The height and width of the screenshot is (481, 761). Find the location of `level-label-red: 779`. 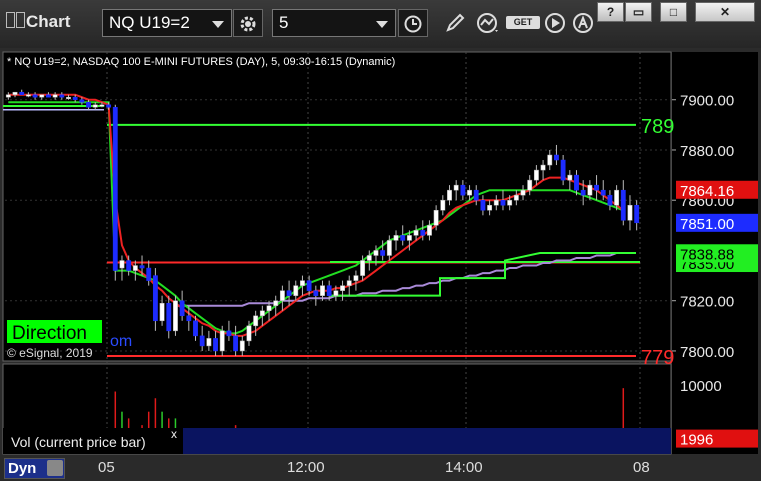

level-label-red: 779 is located at coordinates (657, 358).